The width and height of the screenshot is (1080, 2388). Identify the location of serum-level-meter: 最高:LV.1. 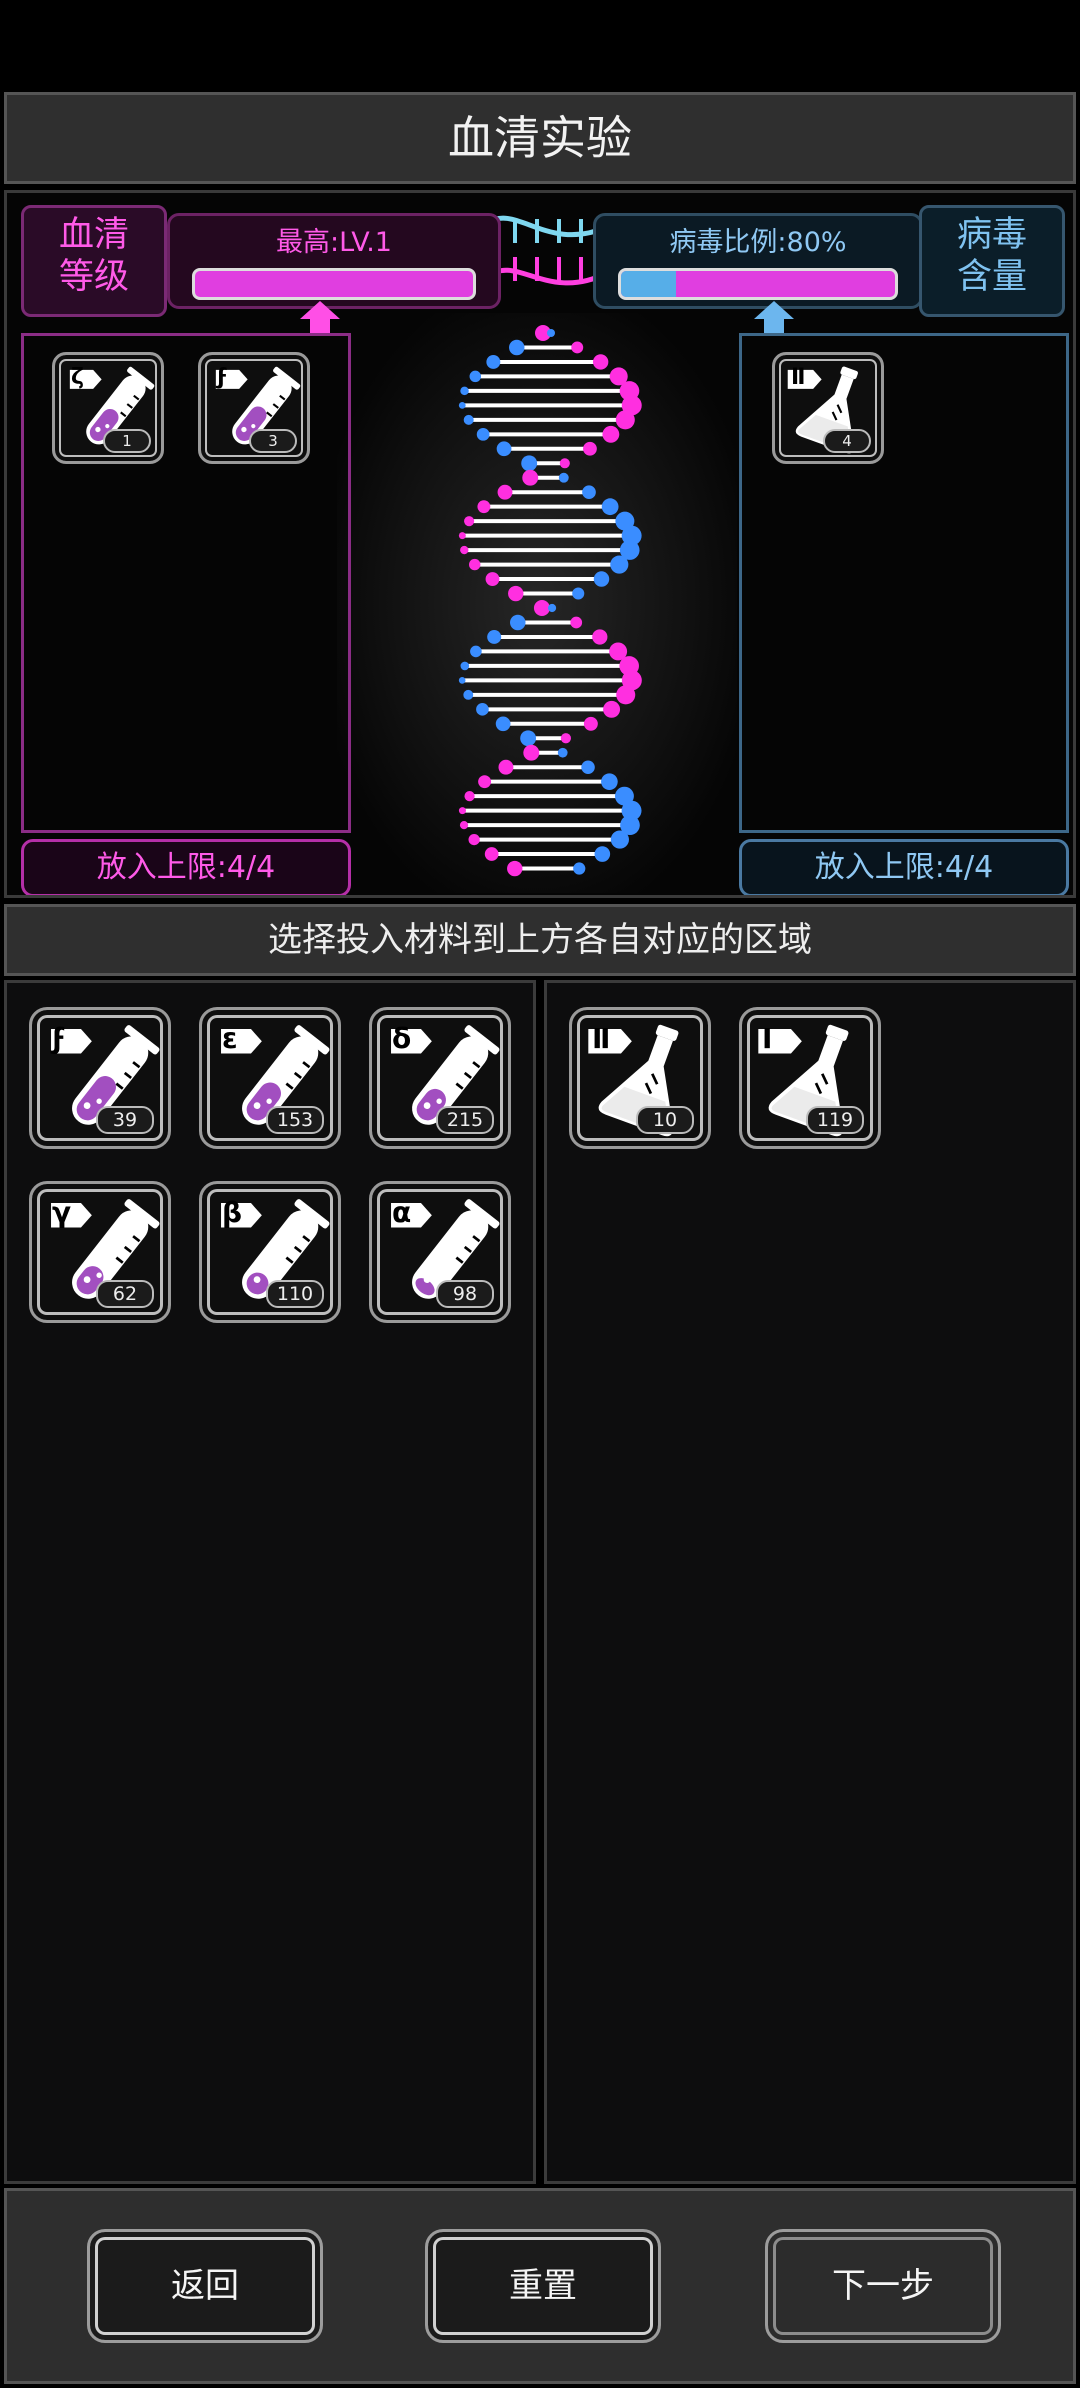
(334, 261).